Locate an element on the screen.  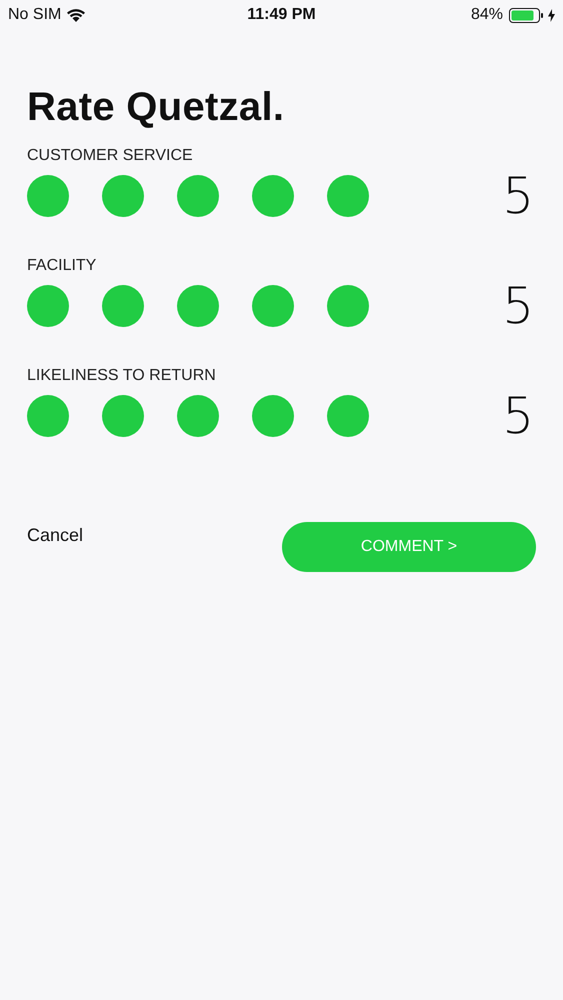
rating-label: LIKELINESS TO RETURN is located at coordinates (122, 376).